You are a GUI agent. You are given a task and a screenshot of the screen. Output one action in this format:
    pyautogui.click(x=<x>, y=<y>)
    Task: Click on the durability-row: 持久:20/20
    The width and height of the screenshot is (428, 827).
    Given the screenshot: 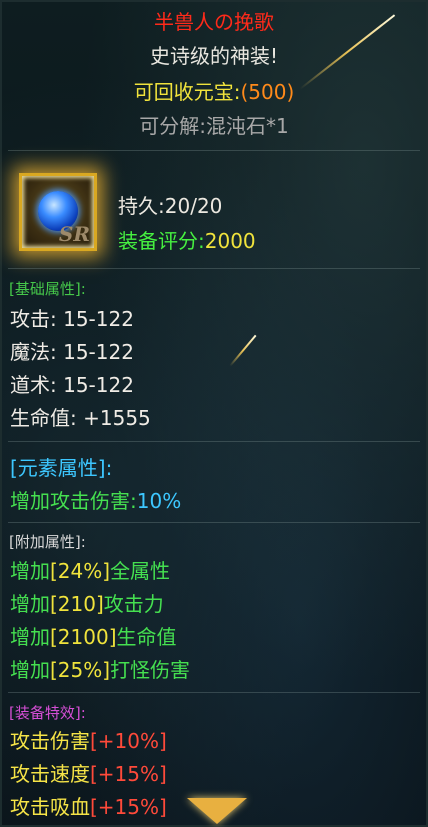 What is the action you would take?
    pyautogui.click(x=170, y=204)
    